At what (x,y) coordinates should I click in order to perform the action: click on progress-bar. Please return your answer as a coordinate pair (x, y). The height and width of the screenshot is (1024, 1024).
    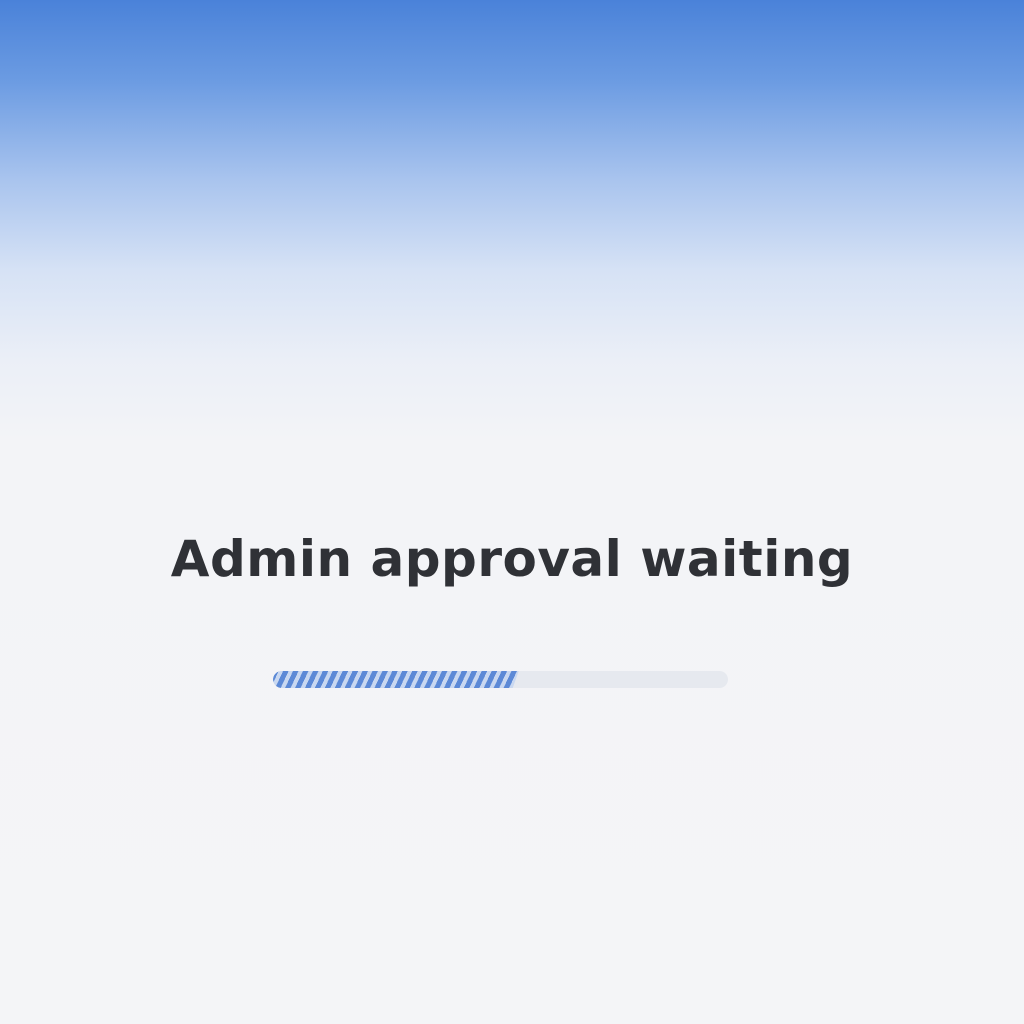
    Looking at the image, I should click on (500, 679).